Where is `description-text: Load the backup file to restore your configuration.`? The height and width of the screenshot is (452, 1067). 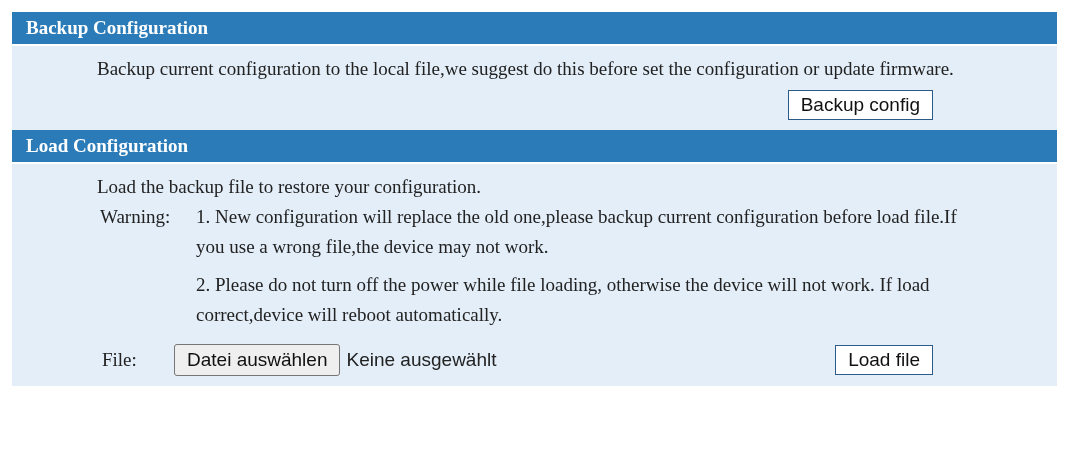 description-text: Load the backup file to restore your configuration. is located at coordinates (290, 187).